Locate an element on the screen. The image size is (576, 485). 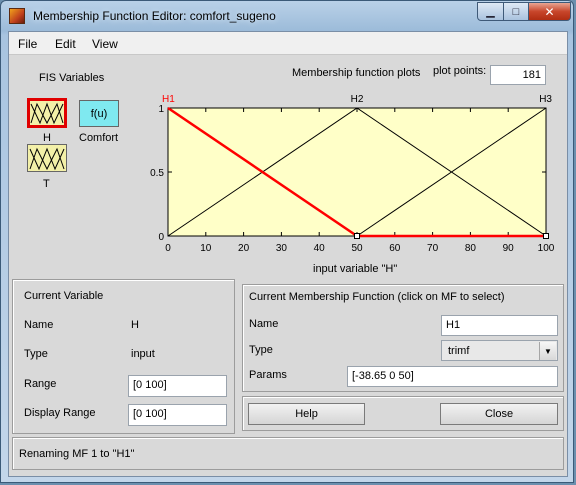
close-window-button: ✕ is located at coordinates (549, 11).